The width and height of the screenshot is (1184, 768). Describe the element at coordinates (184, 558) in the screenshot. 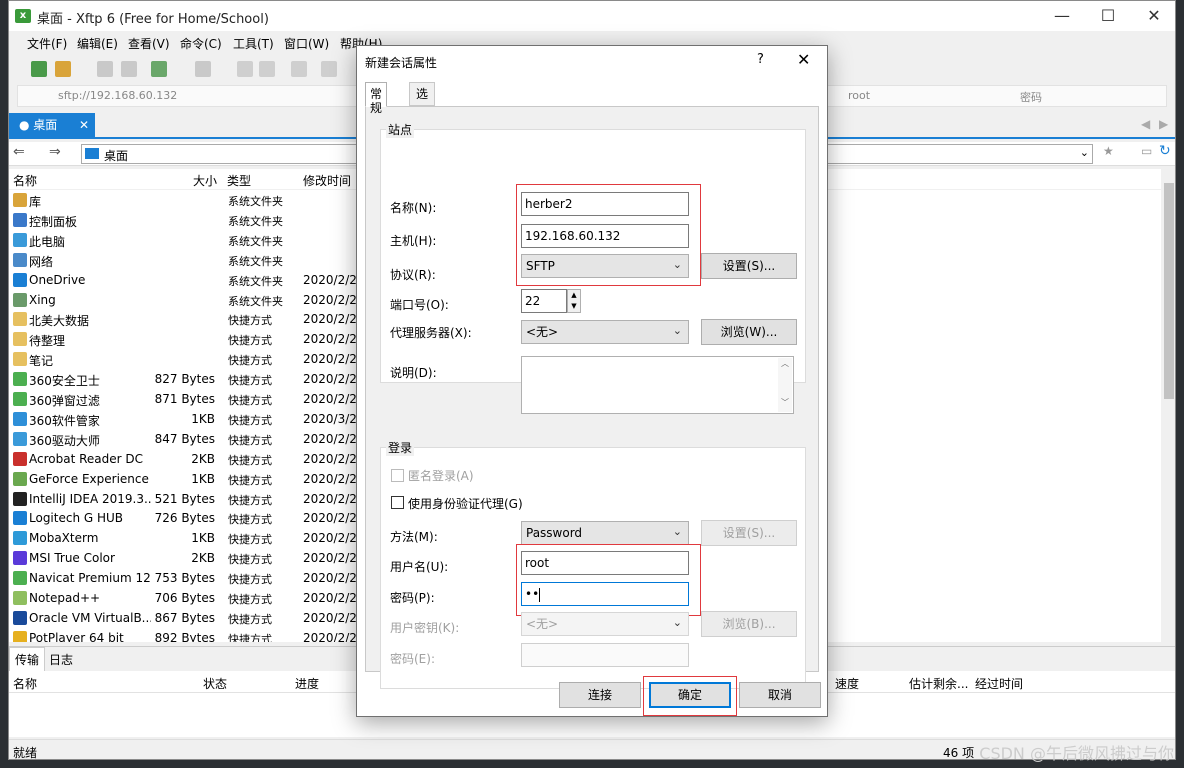

I see `file-row: MSI True Color 2KB 快捷方式 2020/2/25` at that location.